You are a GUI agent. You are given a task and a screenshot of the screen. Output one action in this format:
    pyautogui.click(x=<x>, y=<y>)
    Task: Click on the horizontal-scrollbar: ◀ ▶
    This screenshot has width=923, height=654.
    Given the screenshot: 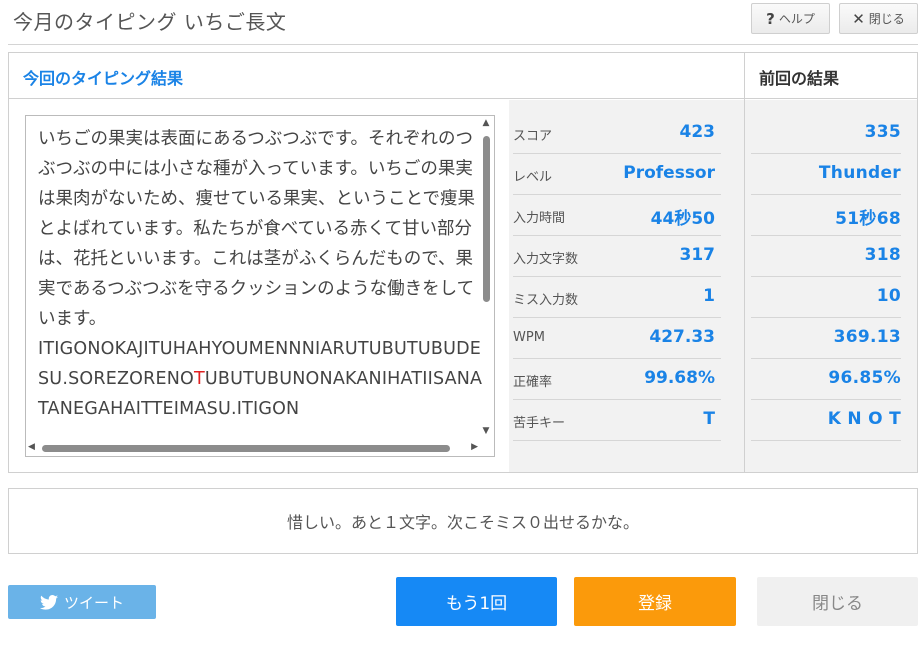 What is the action you would take?
    pyautogui.click(x=253, y=448)
    